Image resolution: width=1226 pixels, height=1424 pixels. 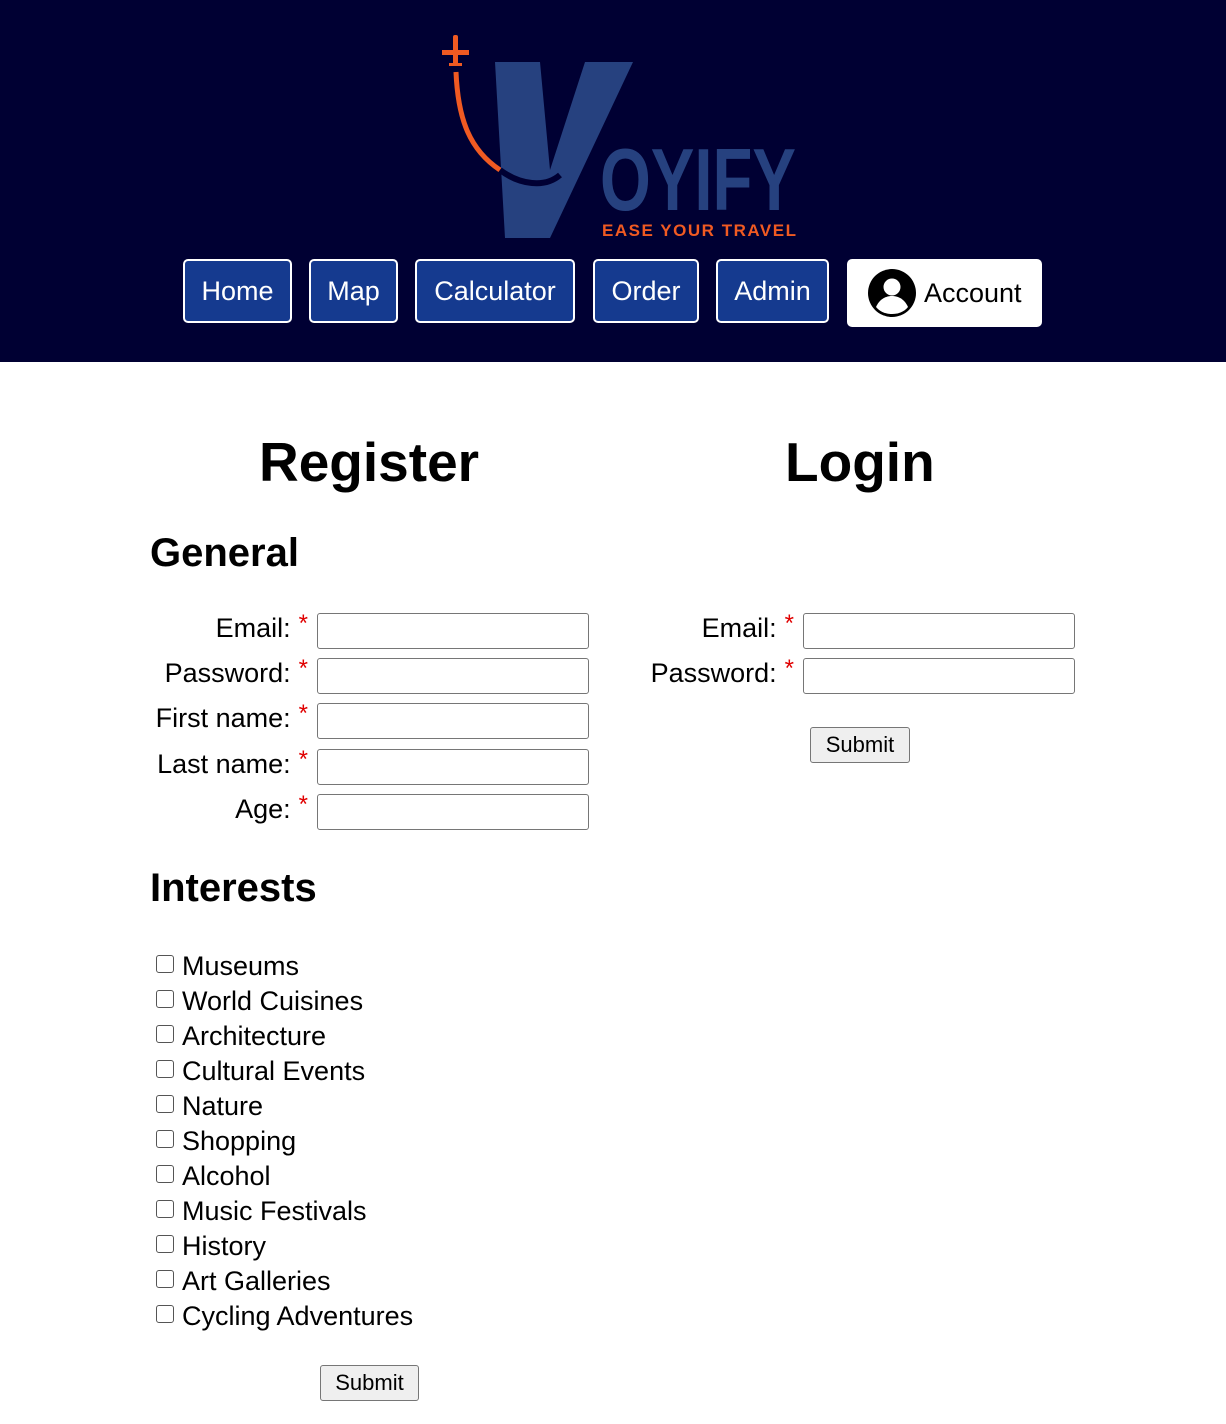 What do you see at coordinates (232, 762) in the screenshot?
I see `last-name-label: Last name: *` at bounding box center [232, 762].